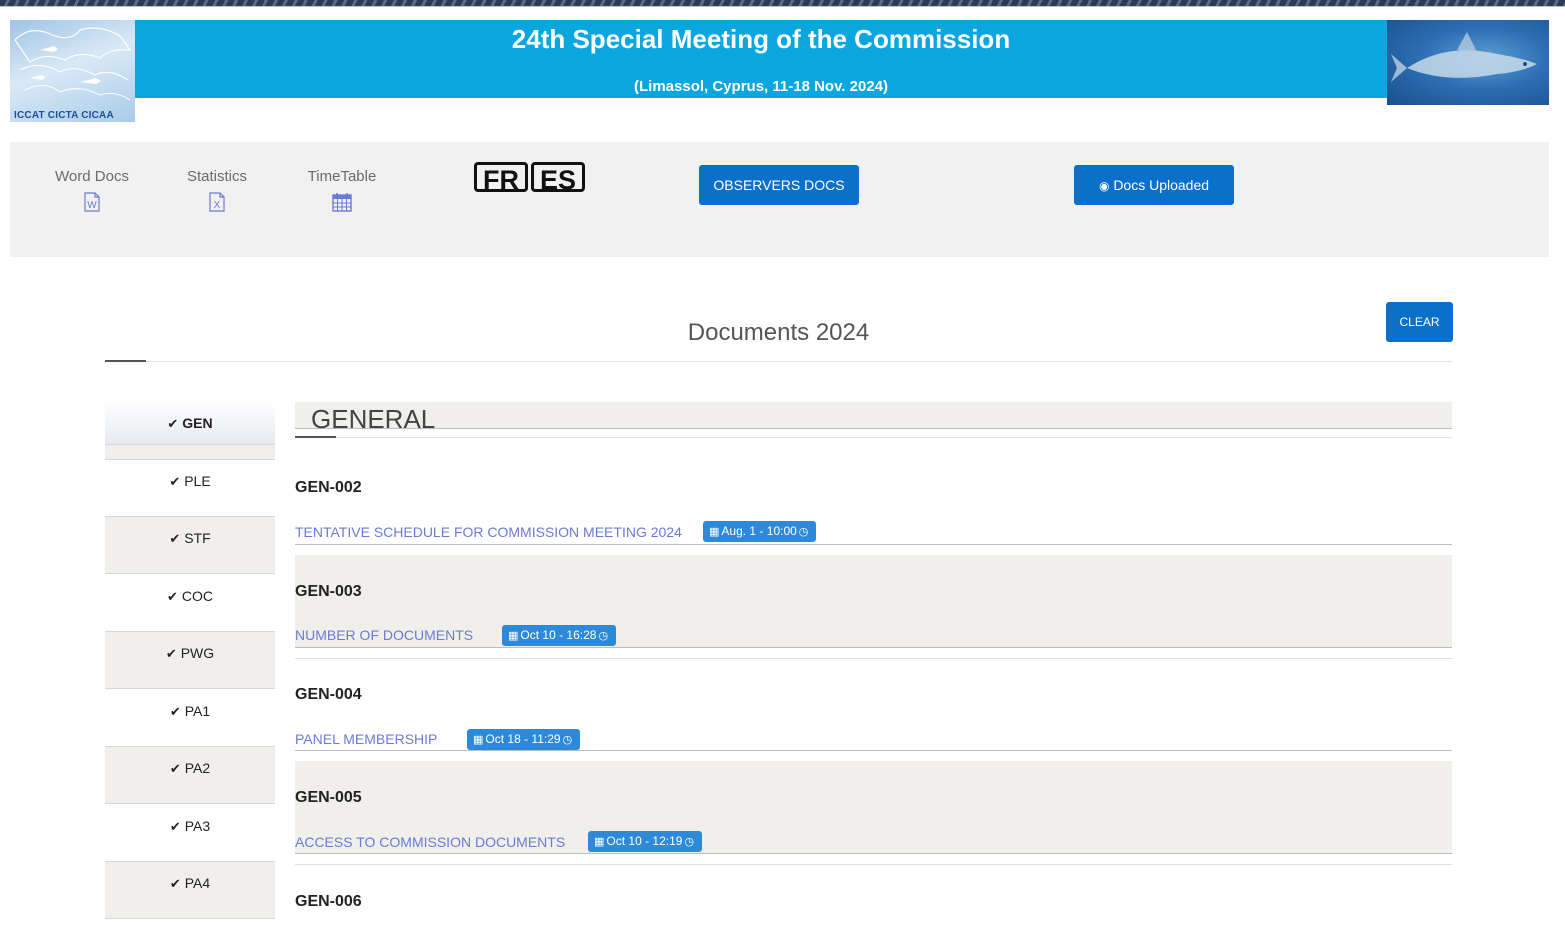  I want to click on docs-uploaded-button: ◉ Docs Uploaded, so click(1154, 185).